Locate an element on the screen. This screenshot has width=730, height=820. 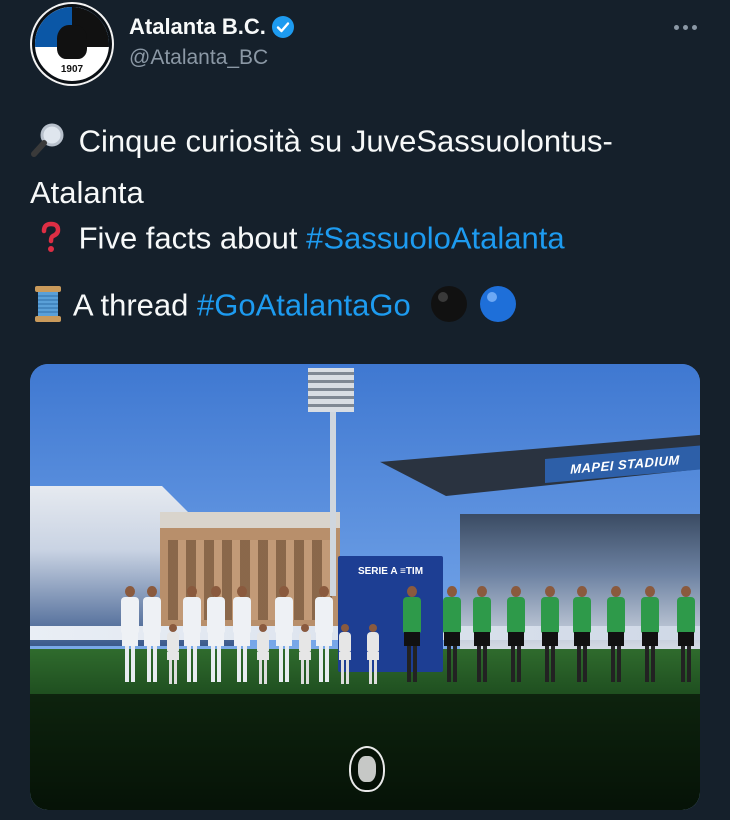
tweet-line-4-text: A thread is located at coordinates (134, 305).